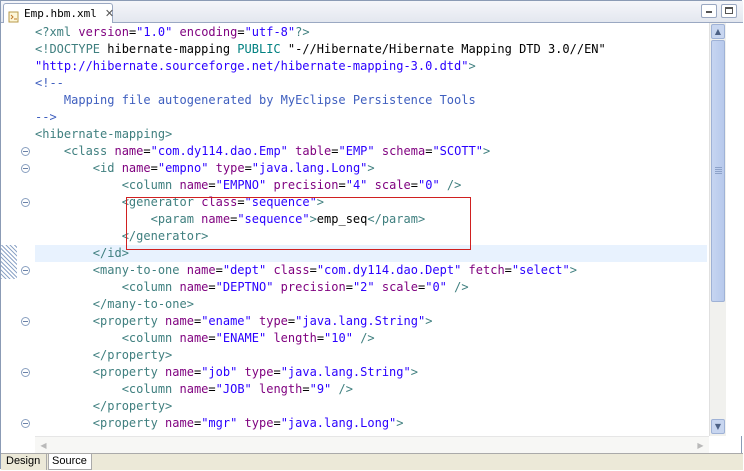 The image size is (744, 471). I want to click on minimize-button, so click(709, 11).